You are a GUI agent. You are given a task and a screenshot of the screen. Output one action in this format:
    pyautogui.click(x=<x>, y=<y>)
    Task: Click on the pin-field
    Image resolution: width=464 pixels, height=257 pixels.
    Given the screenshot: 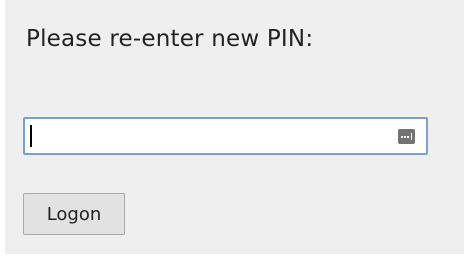 What is the action you would take?
    pyautogui.click(x=225, y=136)
    